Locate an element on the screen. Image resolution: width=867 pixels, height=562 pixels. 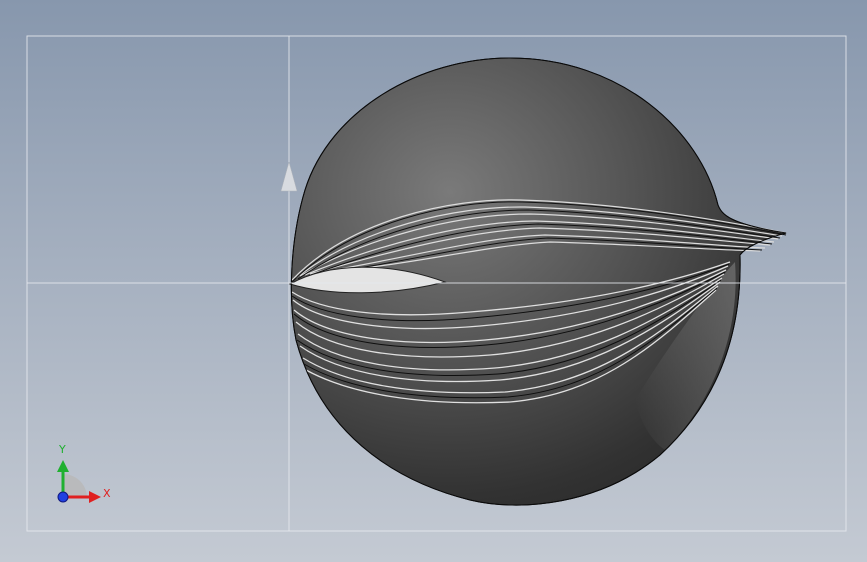
triad-x-label: X is located at coordinates (107, 493).